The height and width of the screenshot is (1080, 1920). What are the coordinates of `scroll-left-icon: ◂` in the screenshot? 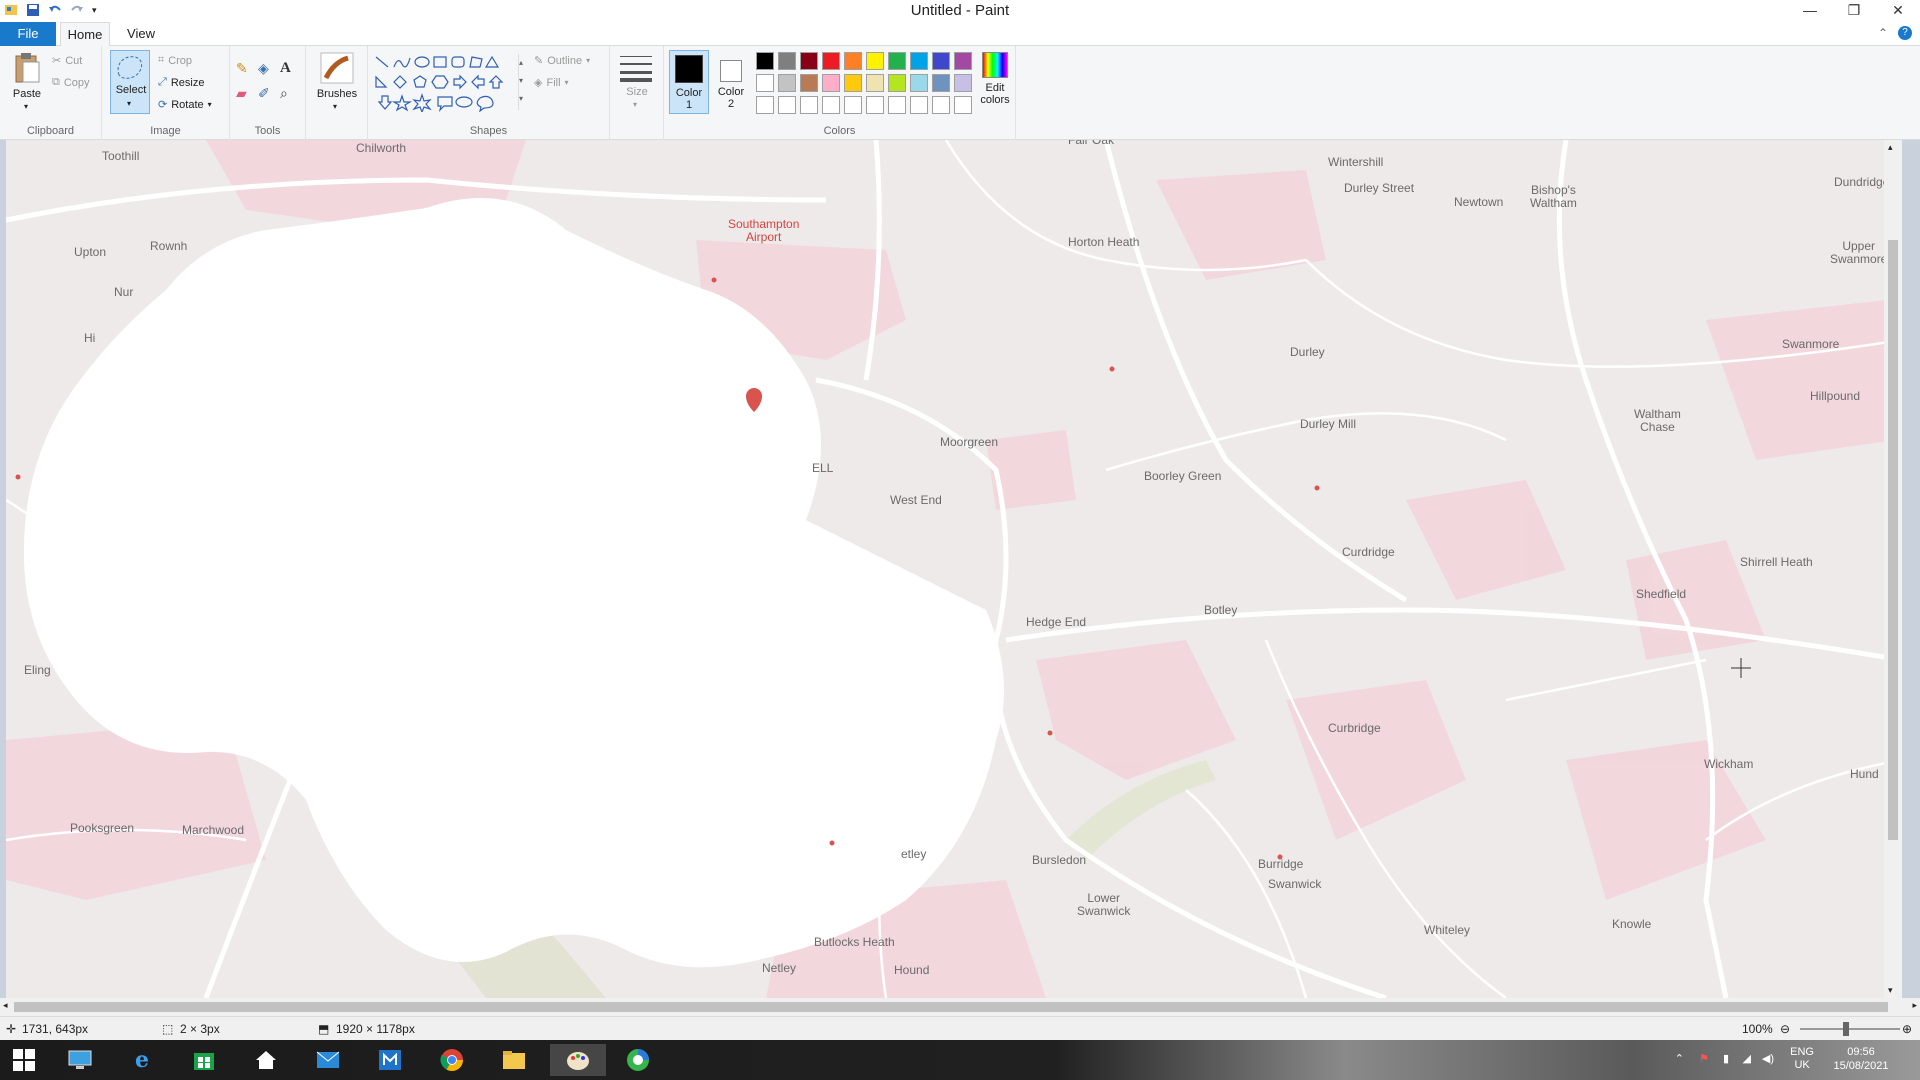 It's located at (5, 1005).